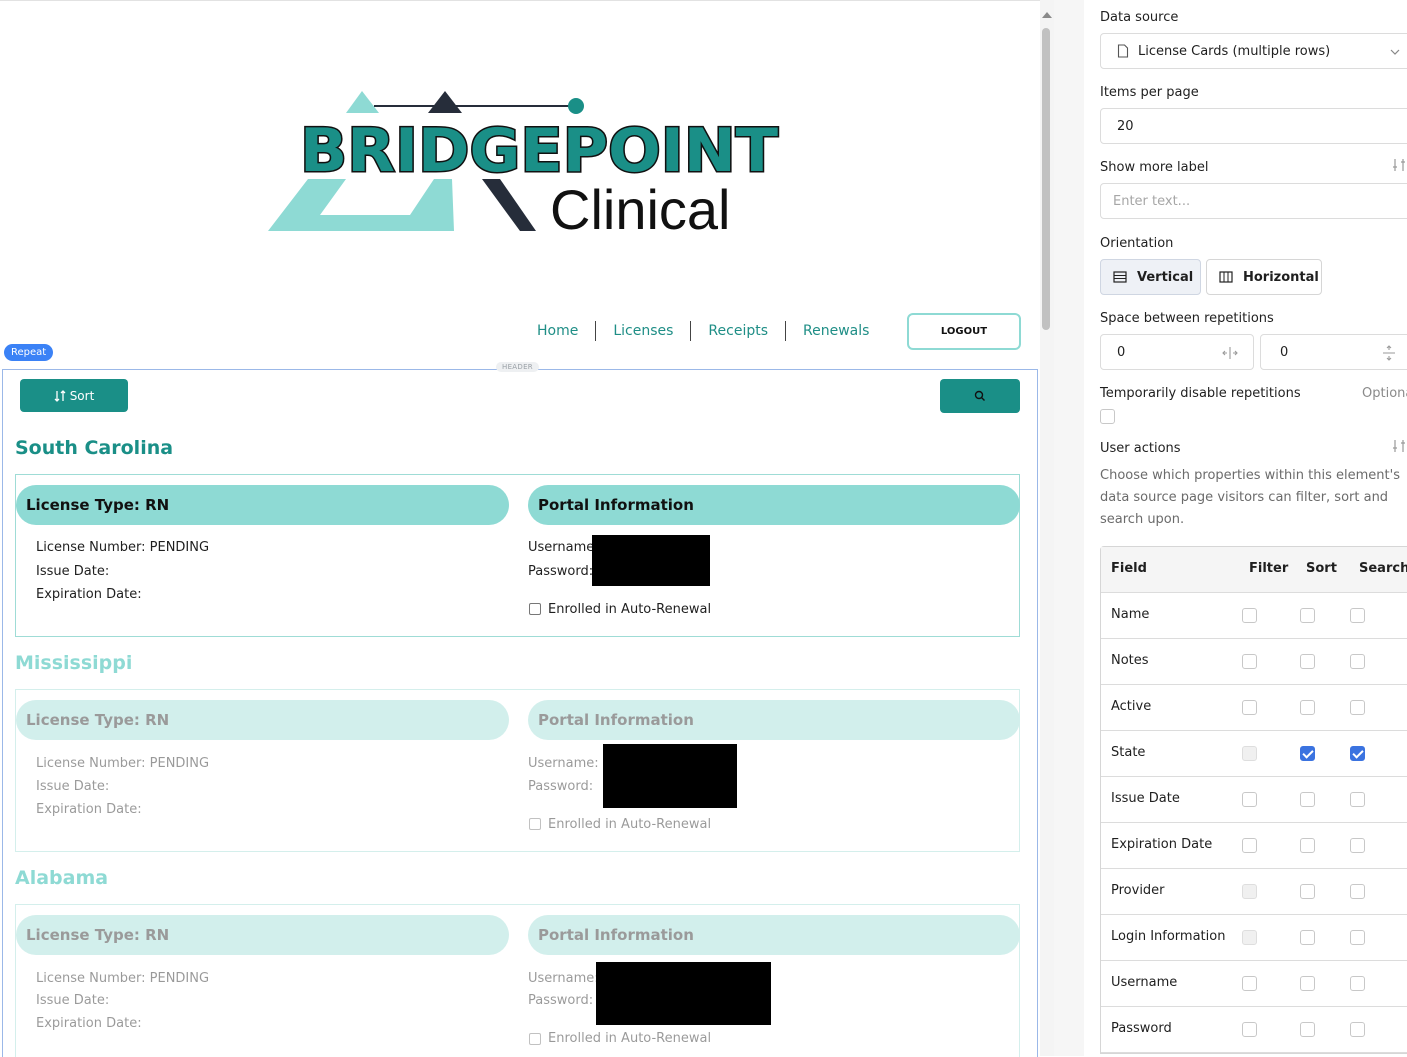  I want to click on table-row: State, so click(1254, 754).